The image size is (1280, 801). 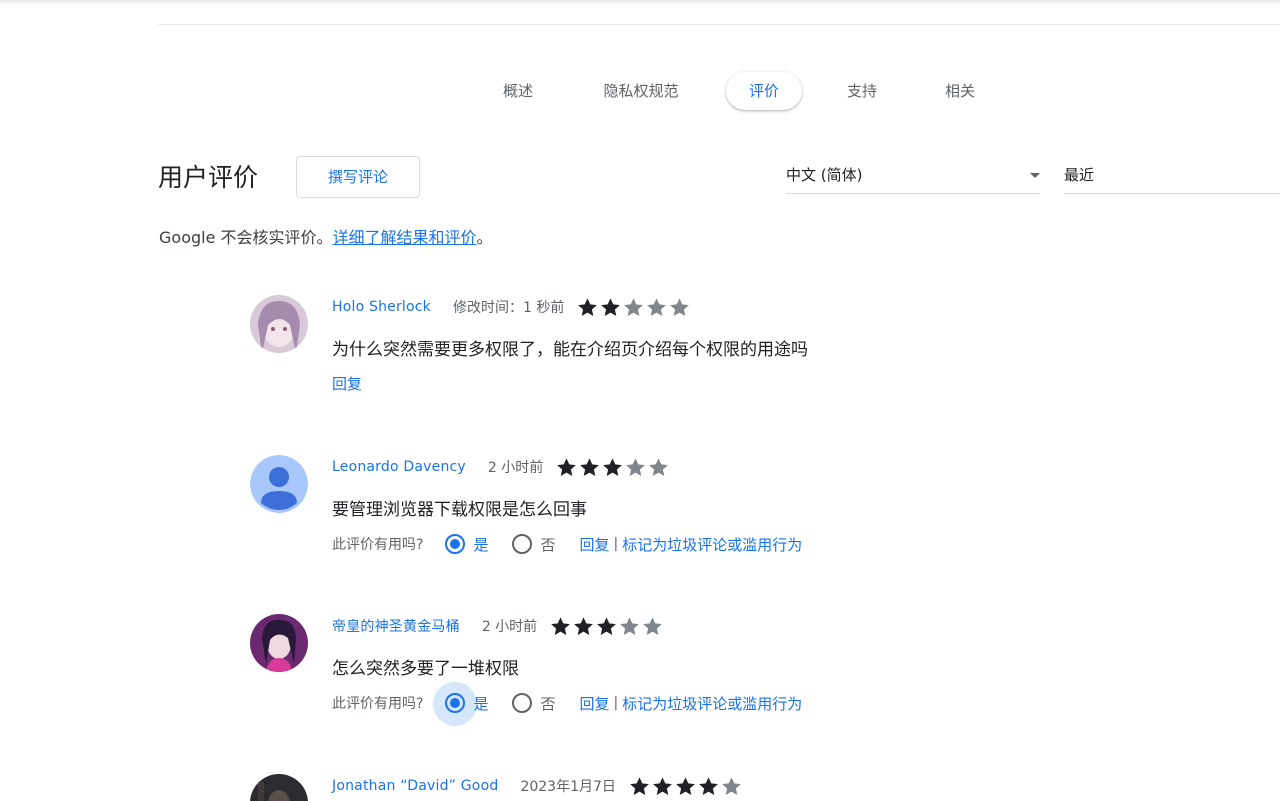 What do you see at coordinates (459, 510) in the screenshot?
I see `review-text: 要管理浏览器下载权限是怎么回事` at bounding box center [459, 510].